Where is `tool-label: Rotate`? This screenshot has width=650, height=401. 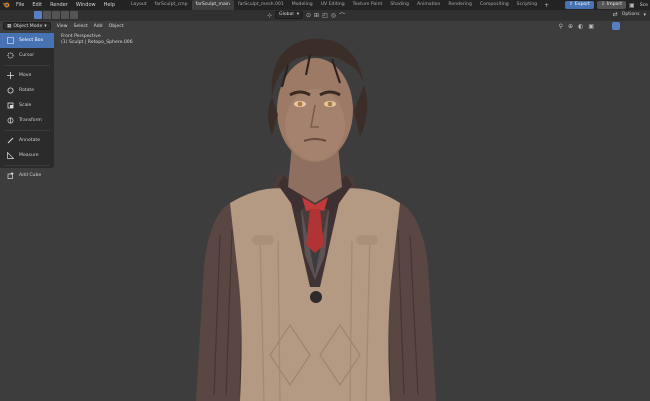
tool-label: Rotate is located at coordinates (27, 90).